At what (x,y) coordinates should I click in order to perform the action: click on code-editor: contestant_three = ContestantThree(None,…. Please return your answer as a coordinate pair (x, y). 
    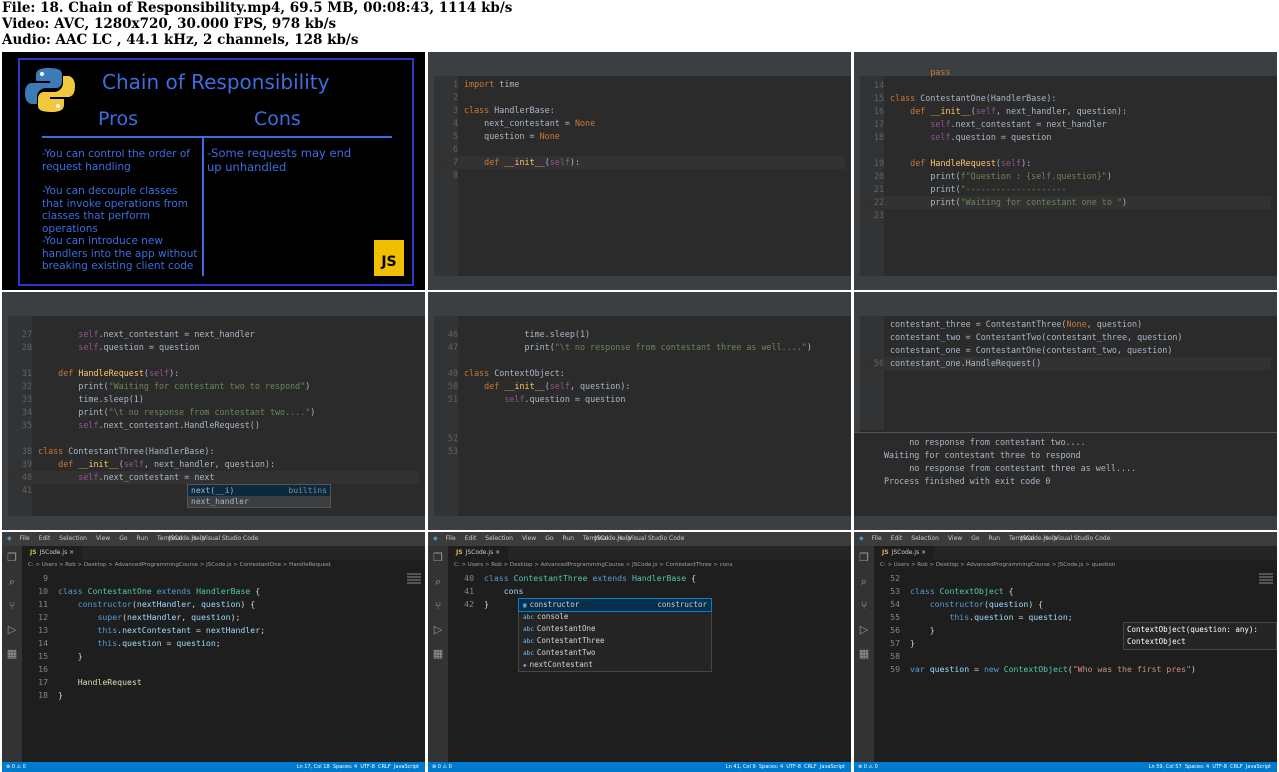
    Looking at the image, I should click on (1065, 344).